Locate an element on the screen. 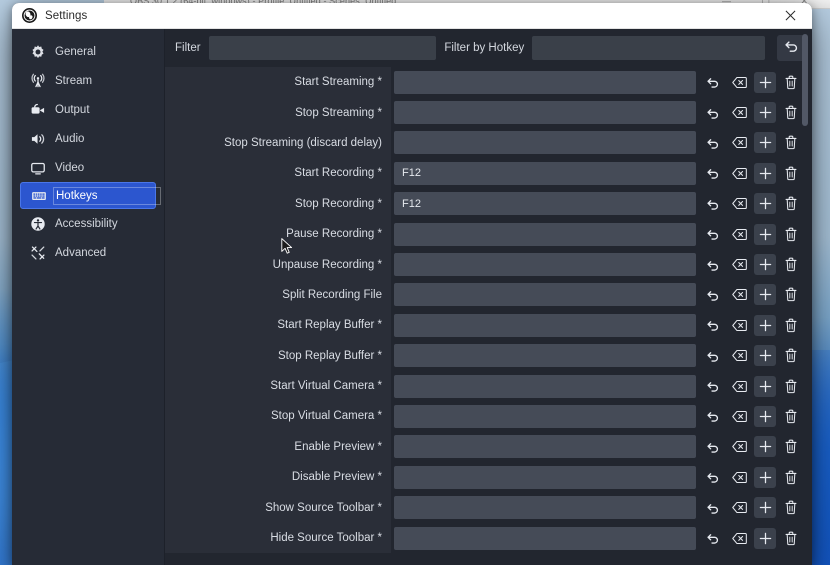 This screenshot has height=565, width=830. sidebar-item-output: Output is located at coordinates (88, 109).